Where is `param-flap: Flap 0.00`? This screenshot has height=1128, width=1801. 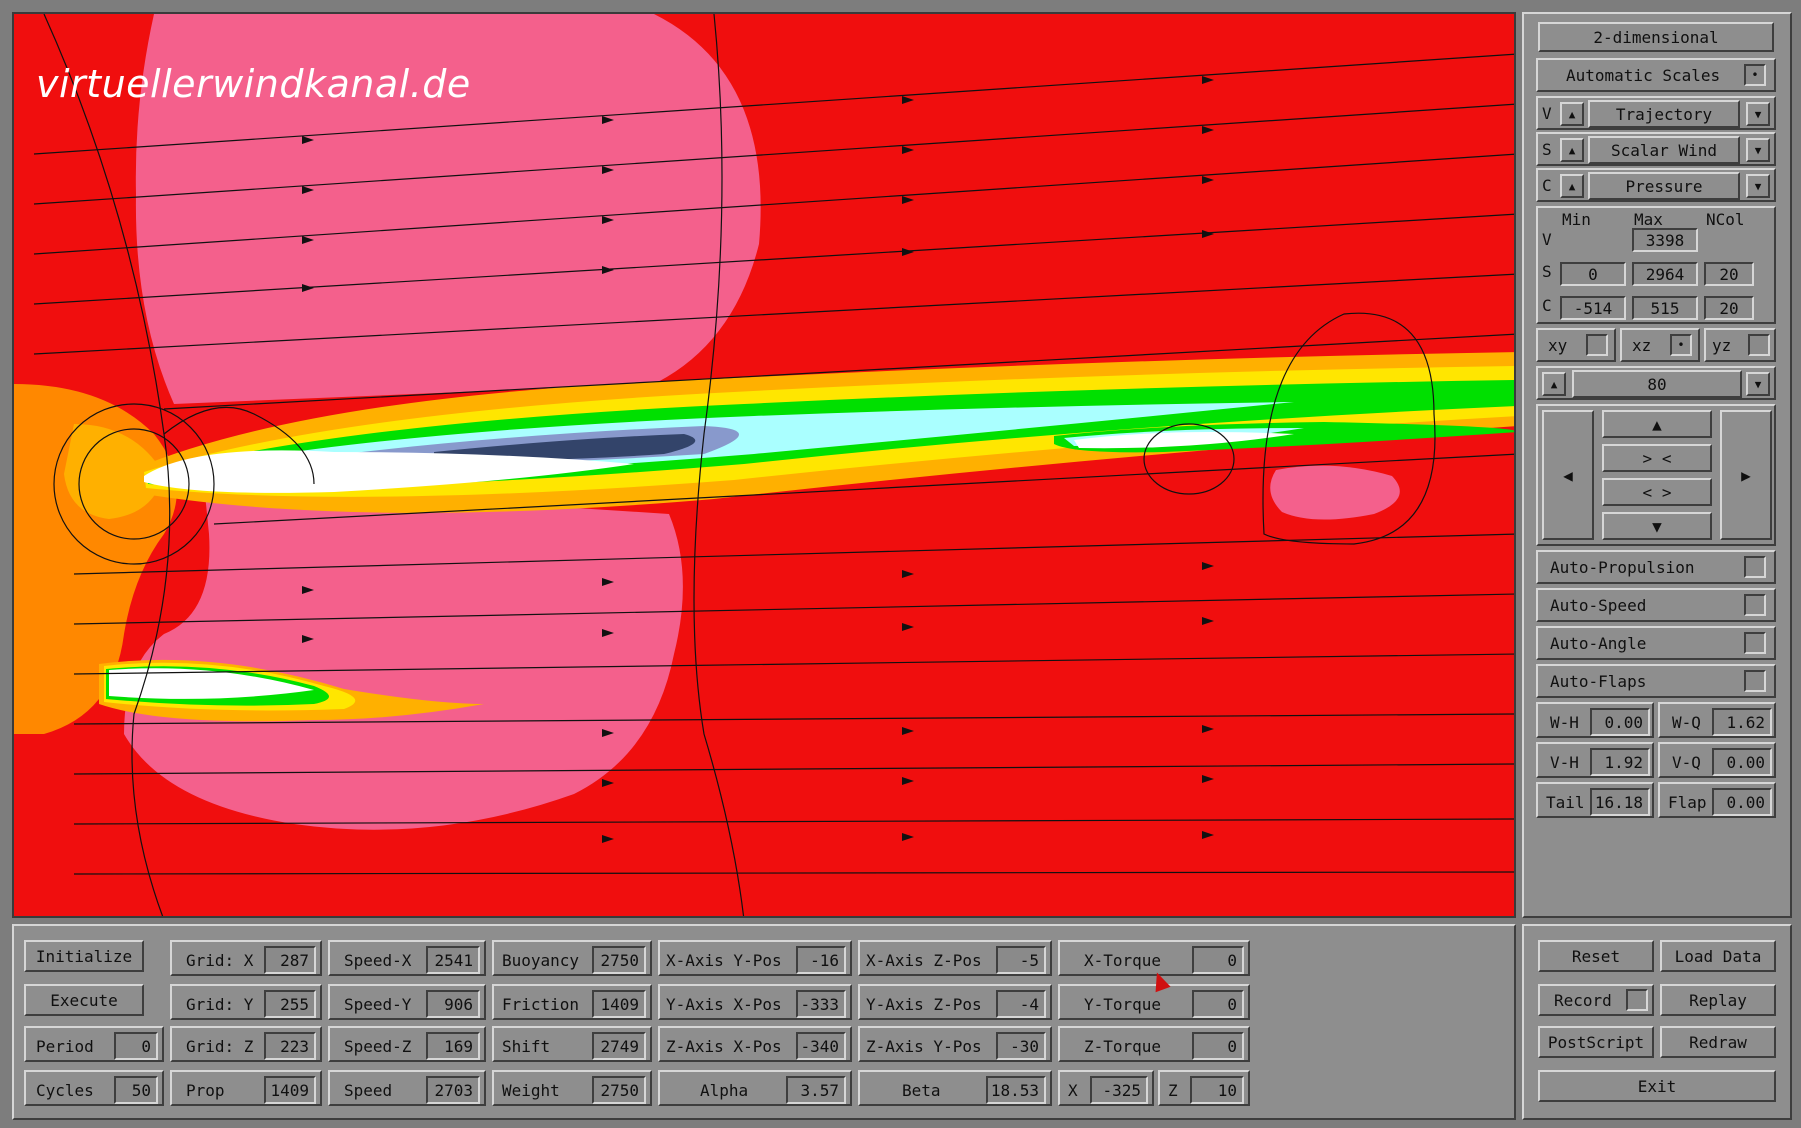 param-flap: Flap 0.00 is located at coordinates (1717, 800).